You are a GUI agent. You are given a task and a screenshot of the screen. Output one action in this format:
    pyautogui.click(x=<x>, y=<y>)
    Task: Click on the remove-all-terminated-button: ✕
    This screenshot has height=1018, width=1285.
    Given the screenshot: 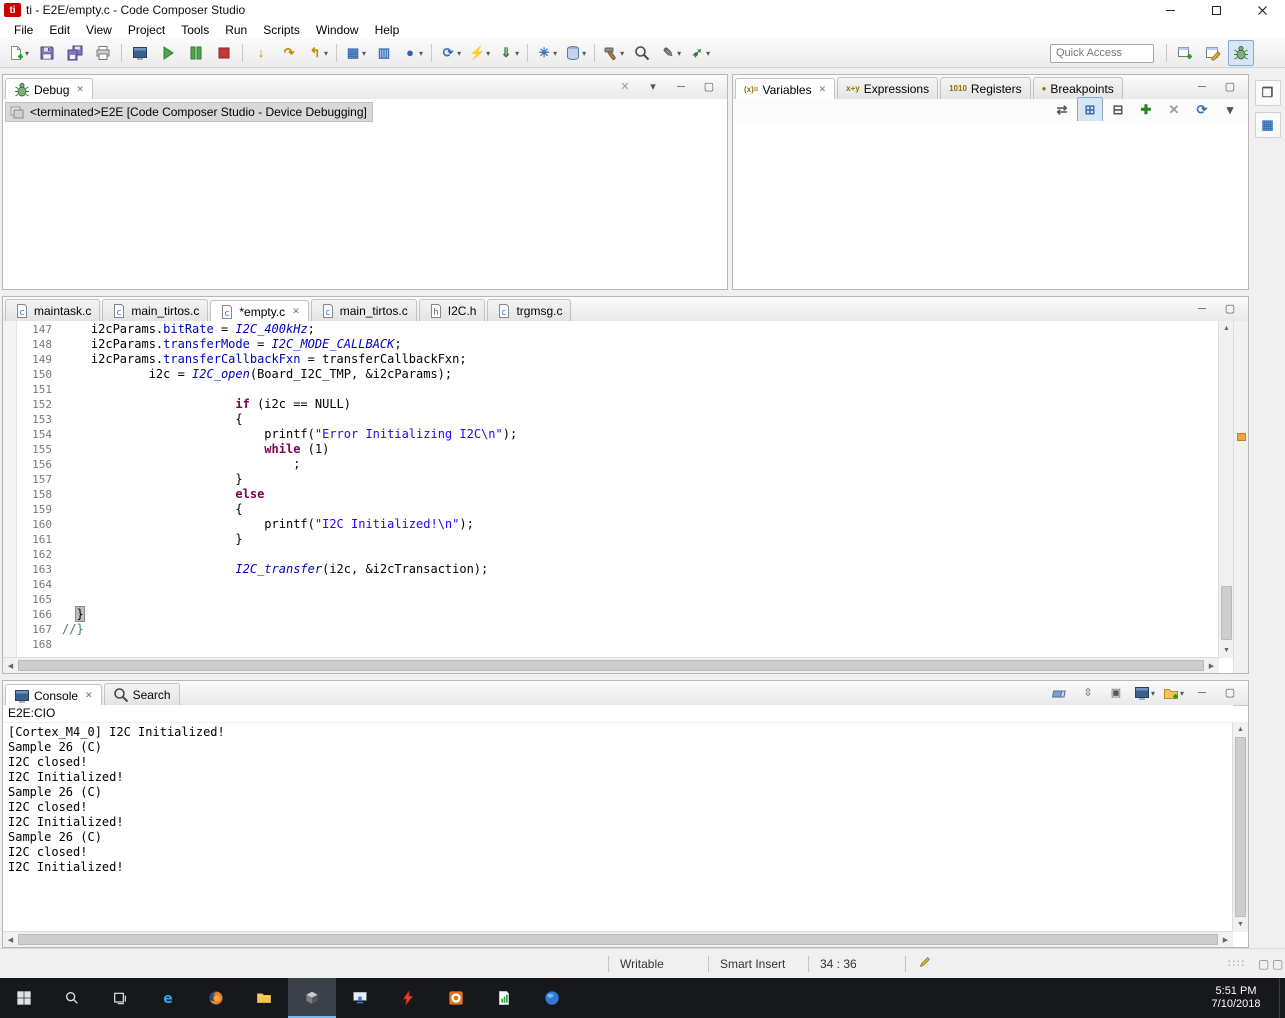 What is the action you would take?
    pyautogui.click(x=625, y=87)
    